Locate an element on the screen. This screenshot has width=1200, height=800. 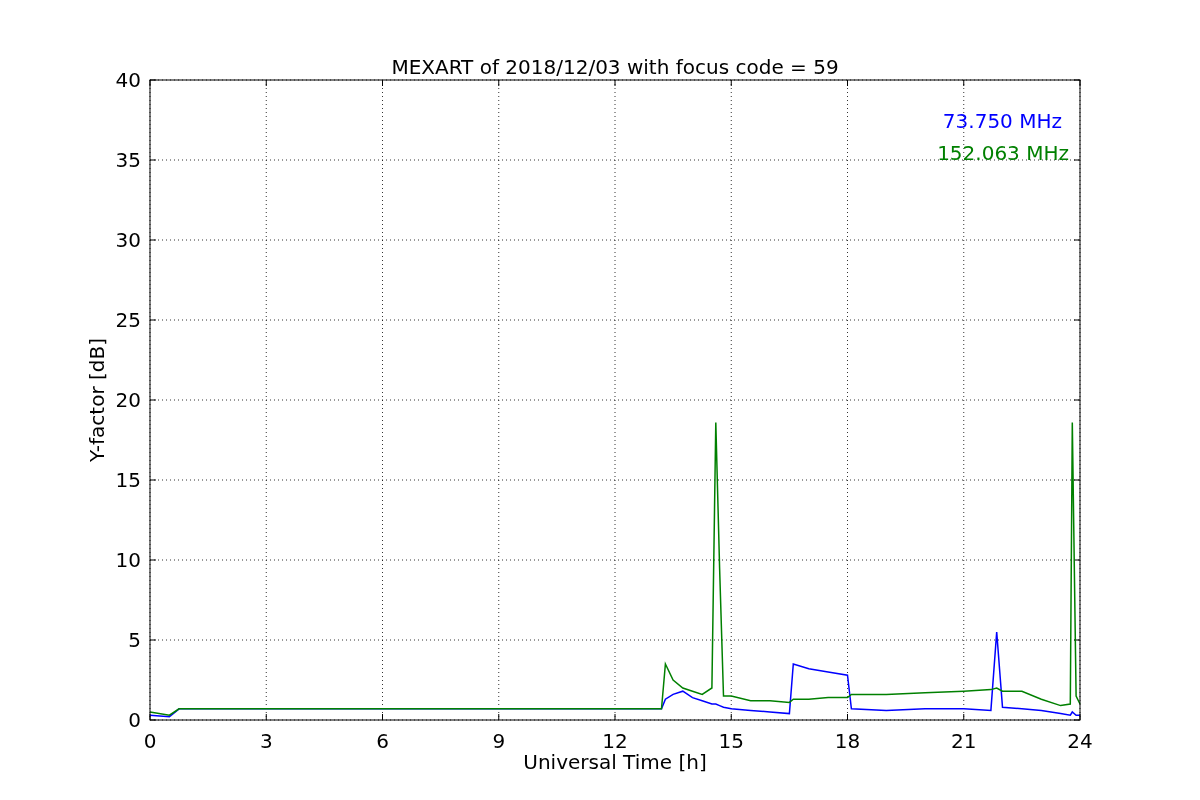
chart-title: MEXART of 2018/12/03 with focus code = 59 is located at coordinates (615, 67).